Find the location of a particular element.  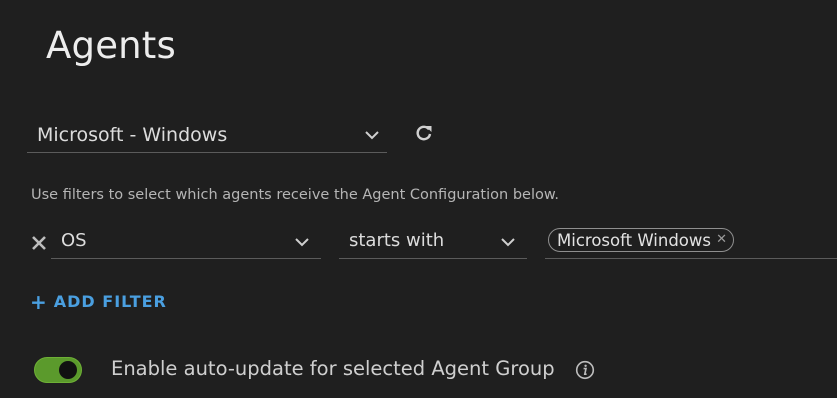

filter-operator-select: starts with is located at coordinates (433, 240).